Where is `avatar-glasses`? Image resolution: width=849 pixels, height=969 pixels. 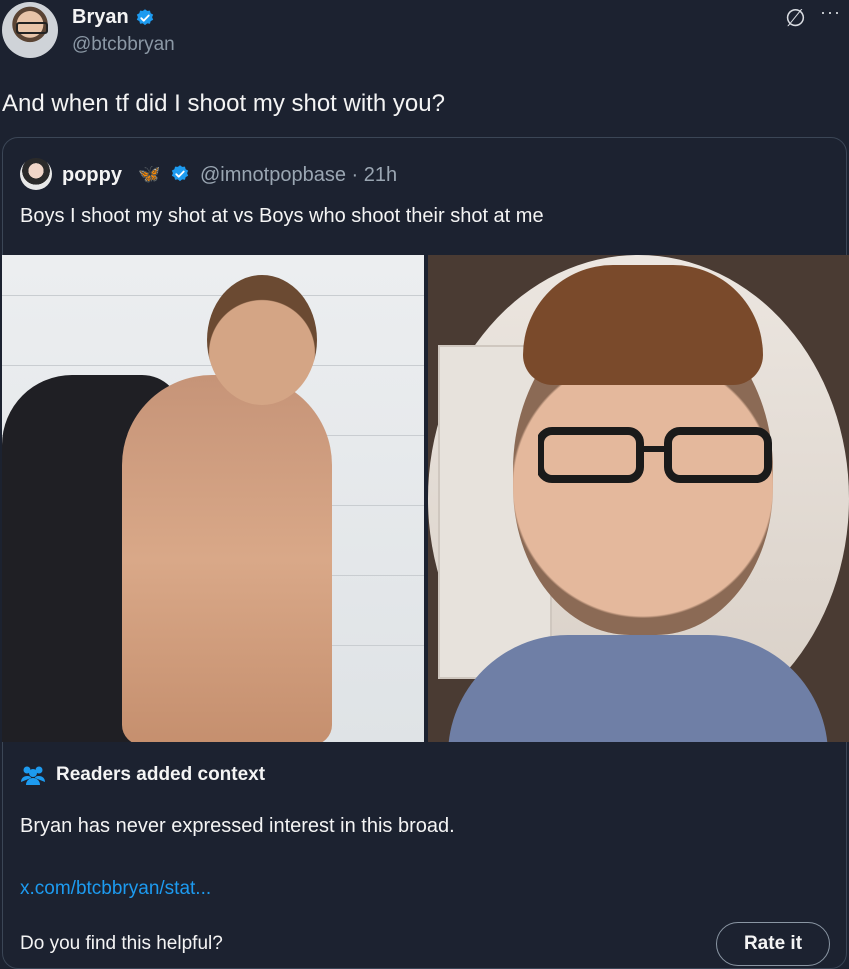 avatar-glasses is located at coordinates (32, 28).